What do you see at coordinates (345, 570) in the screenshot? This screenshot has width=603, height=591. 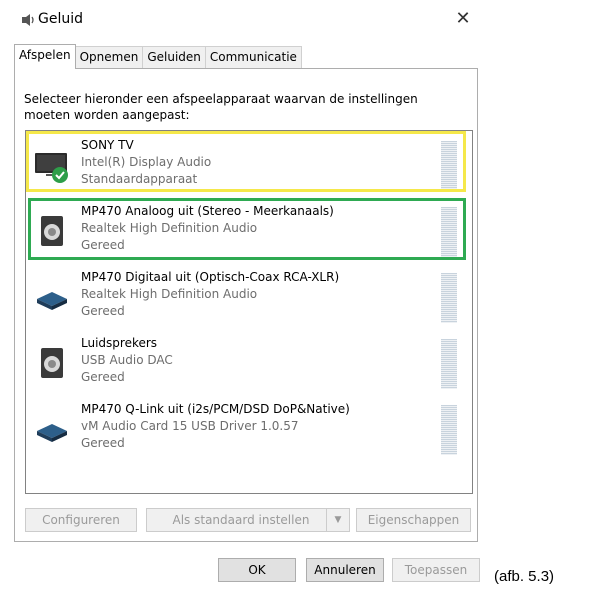 I see `cancel-button: Annuleren` at bounding box center [345, 570].